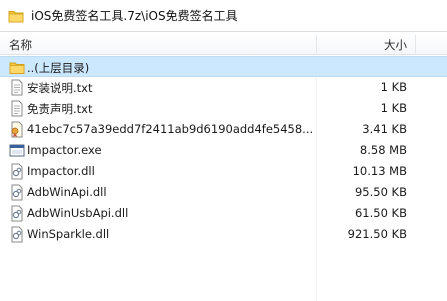 This screenshot has height=301, width=447. What do you see at coordinates (16, 16) in the screenshot?
I see `folder-icon` at bounding box center [16, 16].